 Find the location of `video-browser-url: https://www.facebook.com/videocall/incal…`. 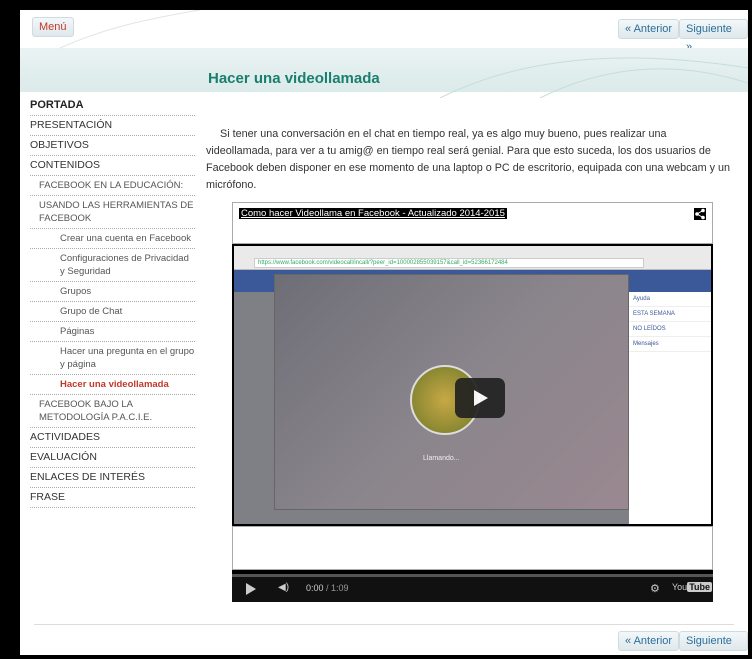

video-browser-url: https://www.facebook.com/videocall/incal… is located at coordinates (449, 263).